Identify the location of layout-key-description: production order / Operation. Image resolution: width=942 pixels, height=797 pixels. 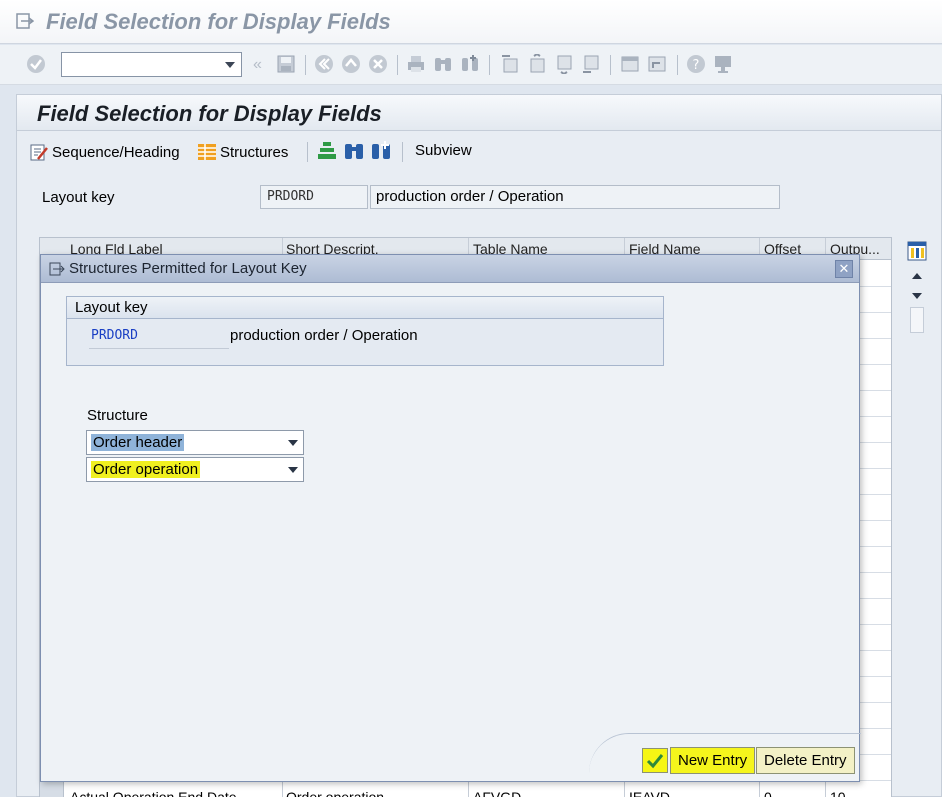
(575, 197).